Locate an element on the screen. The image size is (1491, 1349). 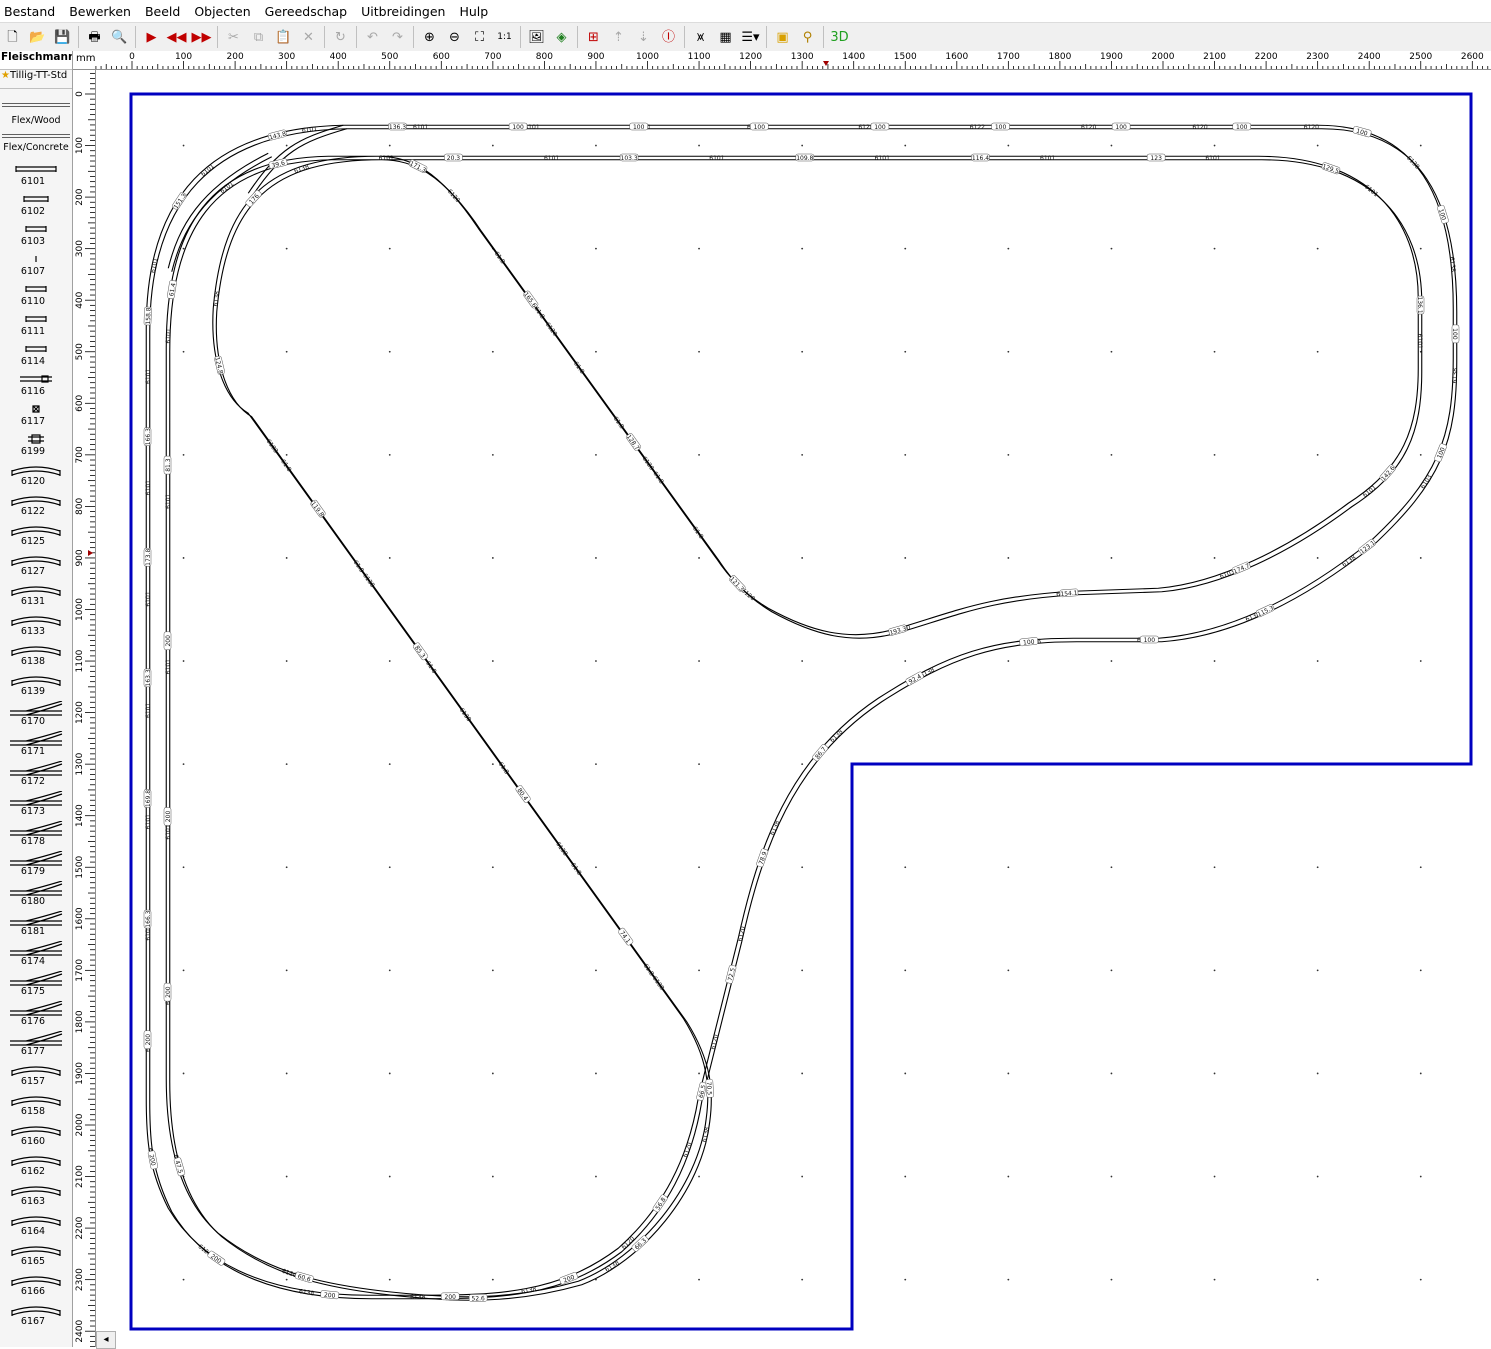
layers-icon: ◈ is located at coordinates (562, 37).